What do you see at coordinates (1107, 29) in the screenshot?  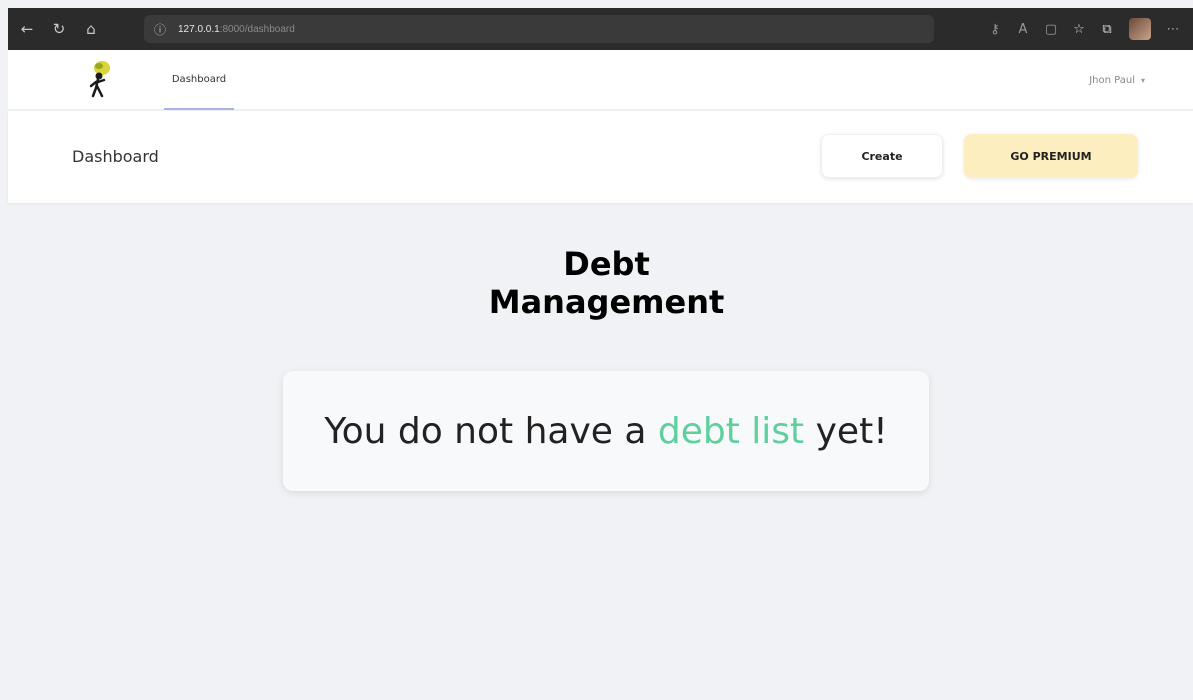 I see `collections-icon: ⧉` at bounding box center [1107, 29].